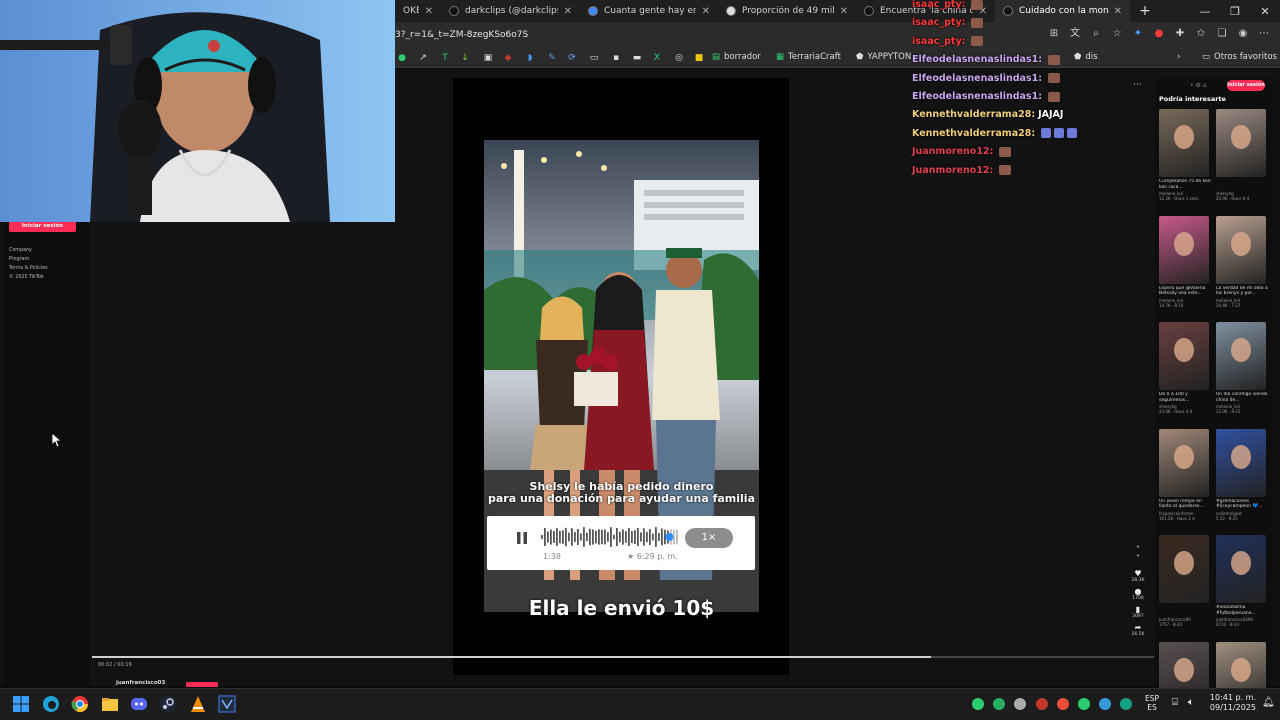  I want to click on url-text: 3?_r=1&_t=ZM-8zegKSo6o7S, so click(461, 35).